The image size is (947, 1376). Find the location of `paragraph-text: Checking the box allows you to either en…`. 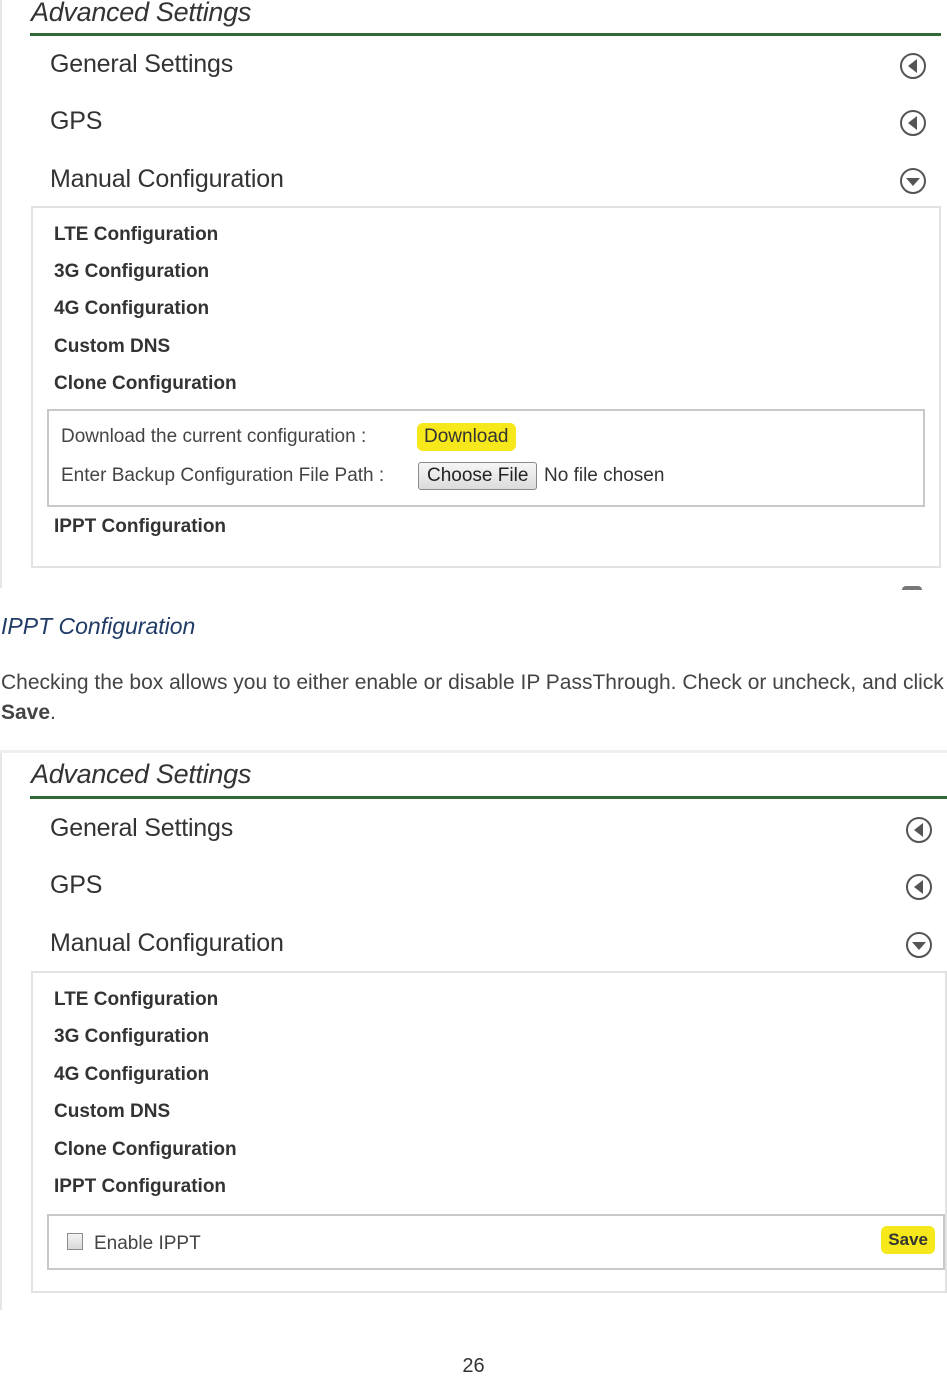

paragraph-text: Checking the box allows you to either en… is located at coordinates (472, 682).